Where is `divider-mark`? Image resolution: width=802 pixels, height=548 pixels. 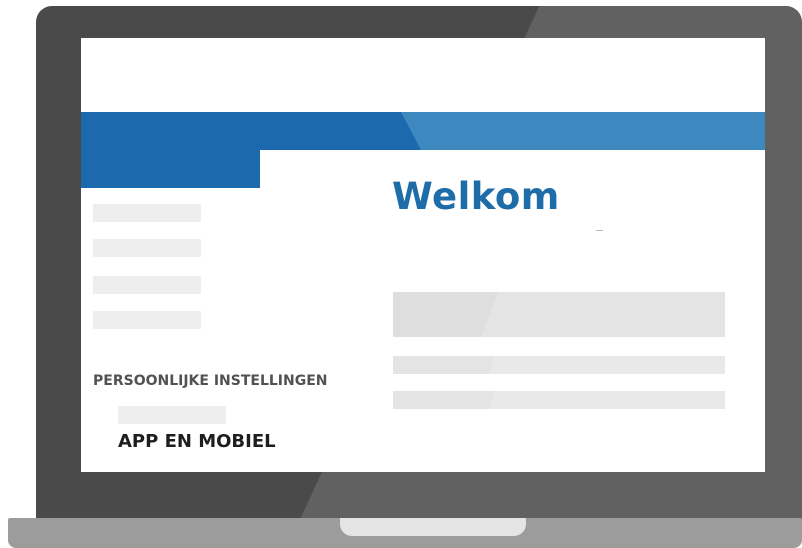 divider-mark is located at coordinates (599, 230).